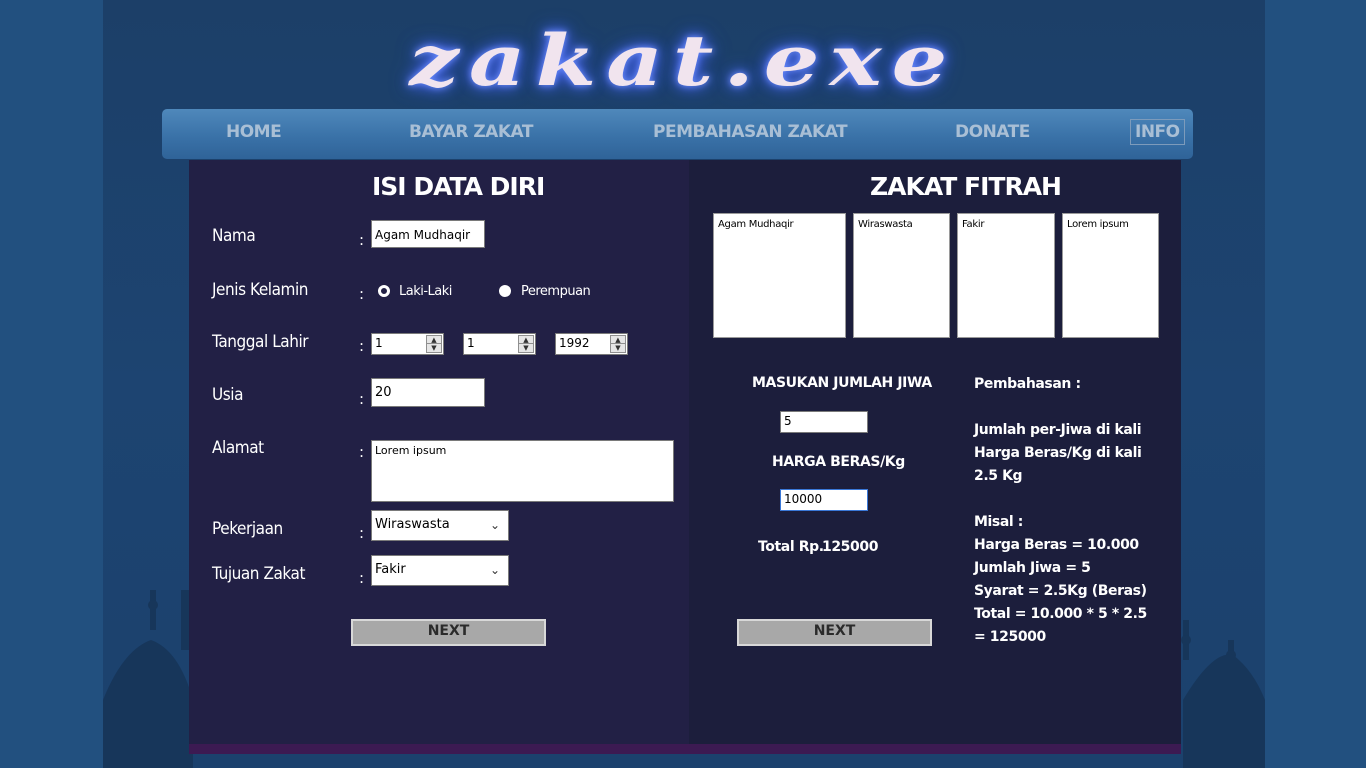 This screenshot has height=768, width=1366. I want to click on nama-input: Agam Mudhaqir, so click(428, 234).